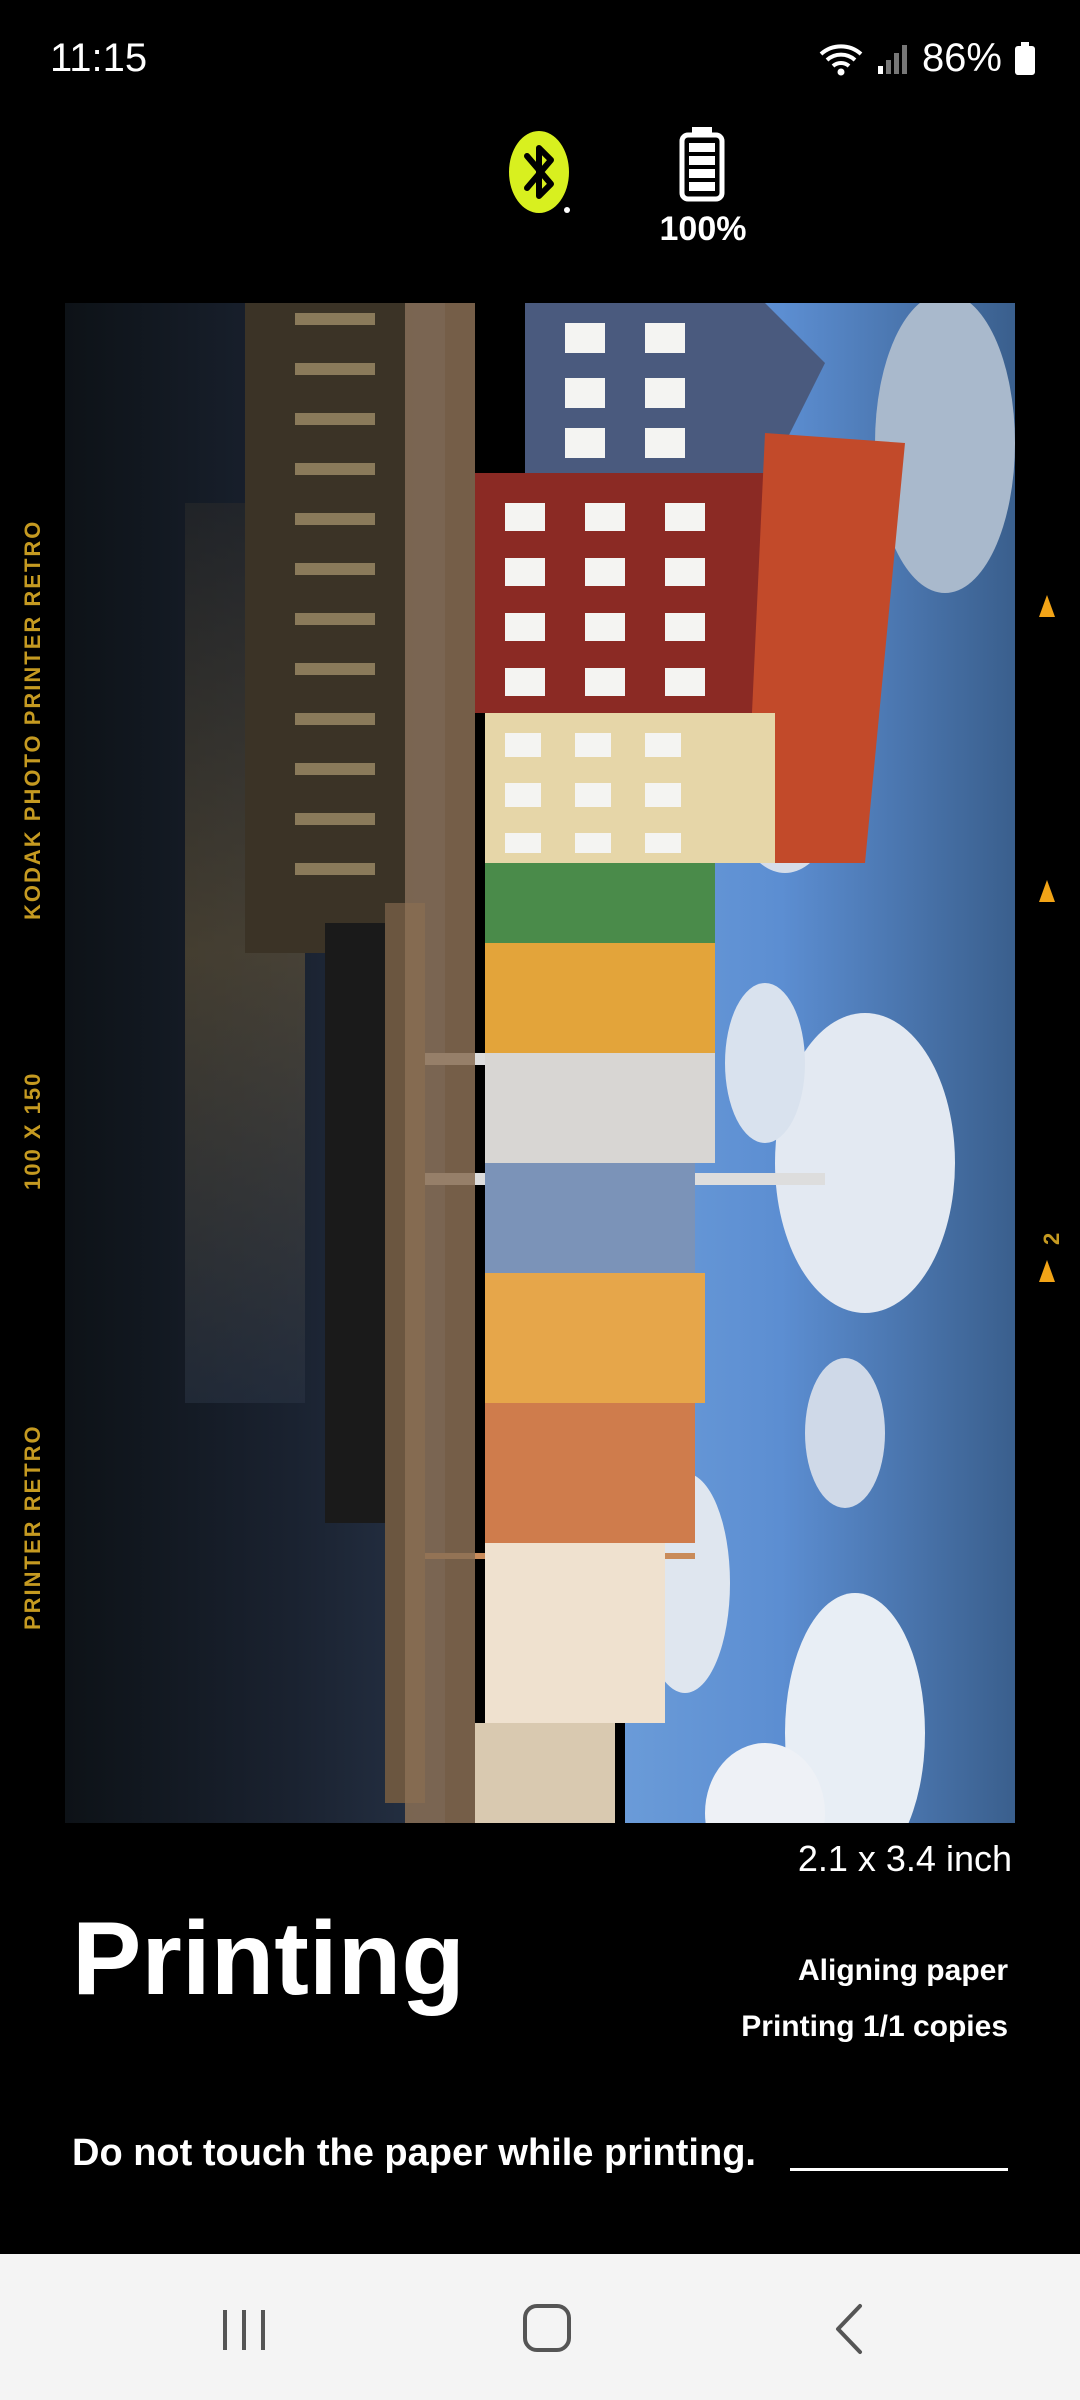  I want to click on wifi-icon, so click(841, 59).